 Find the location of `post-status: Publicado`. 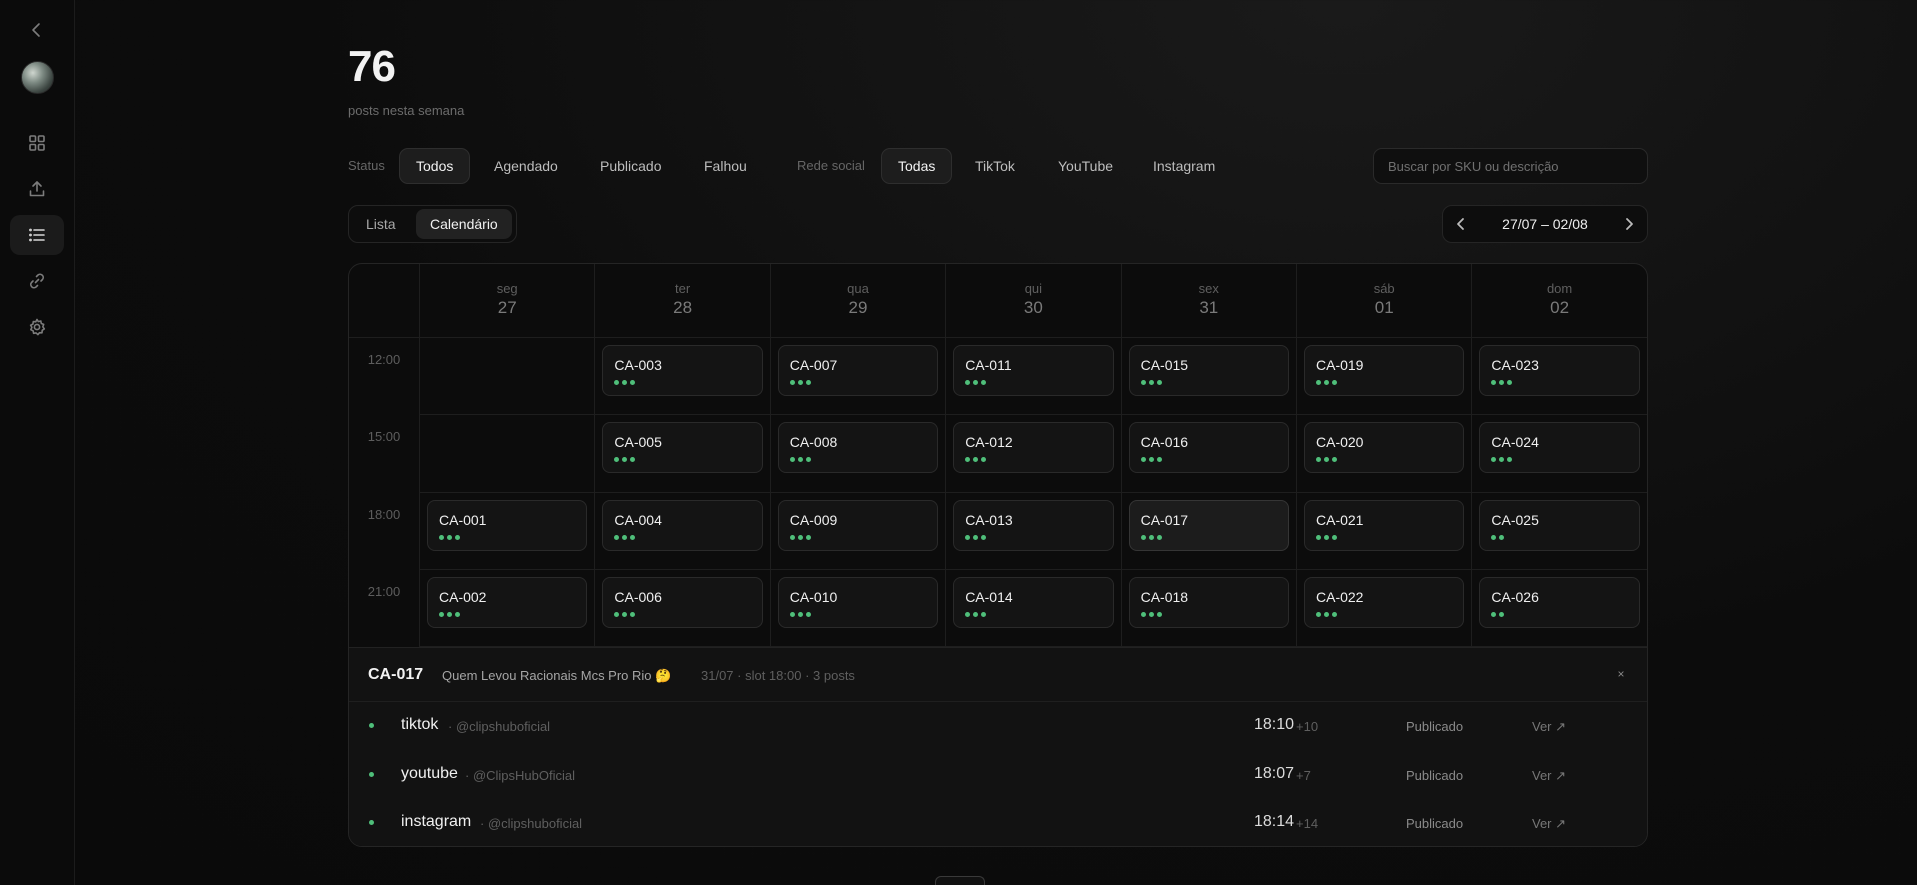

post-status: Publicado is located at coordinates (1435, 823).